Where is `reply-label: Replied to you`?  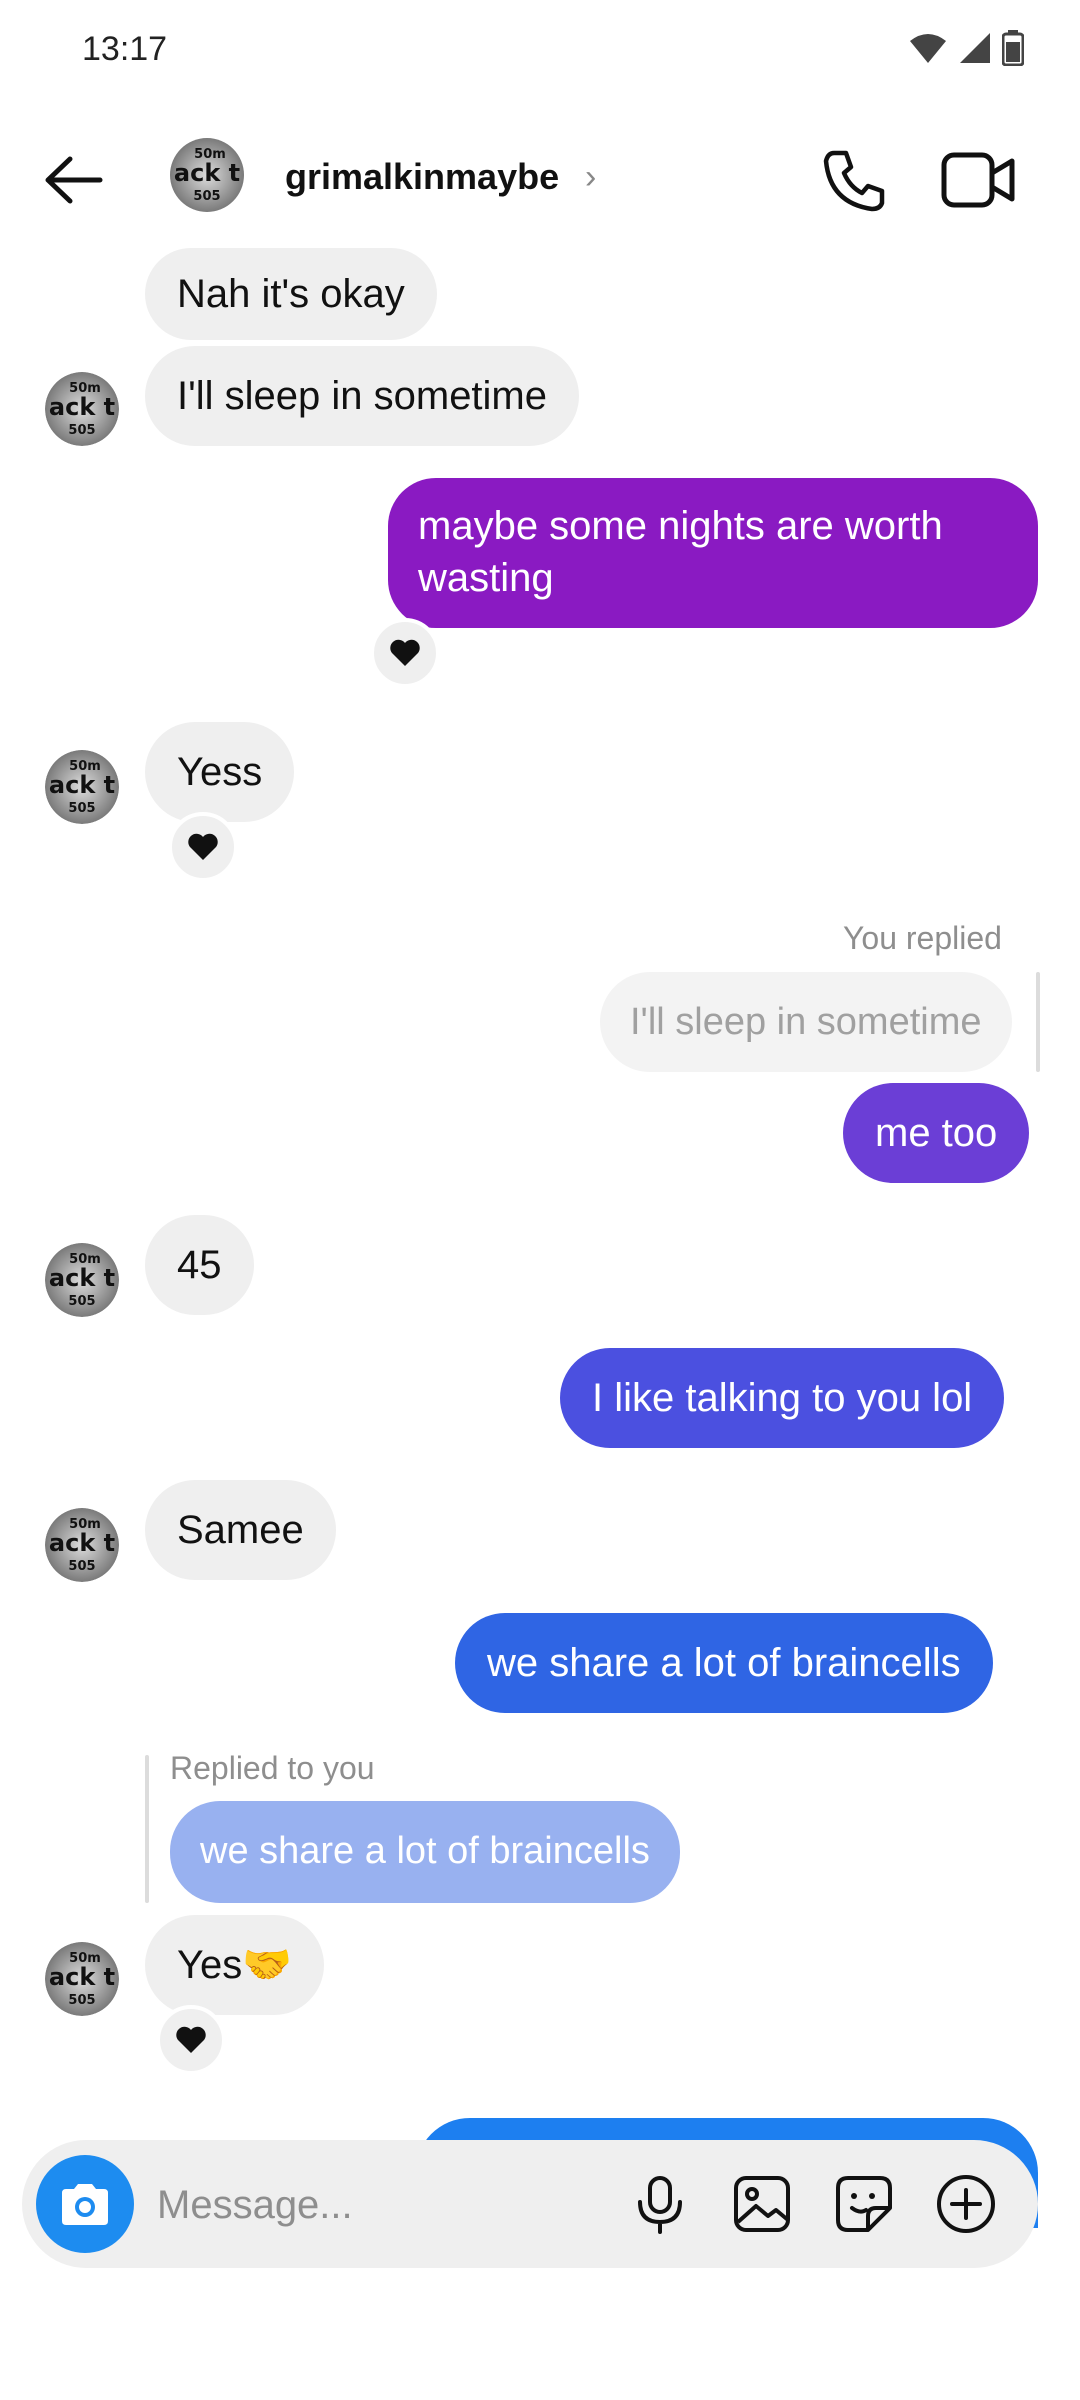
reply-label: Replied to you is located at coordinates (272, 1768).